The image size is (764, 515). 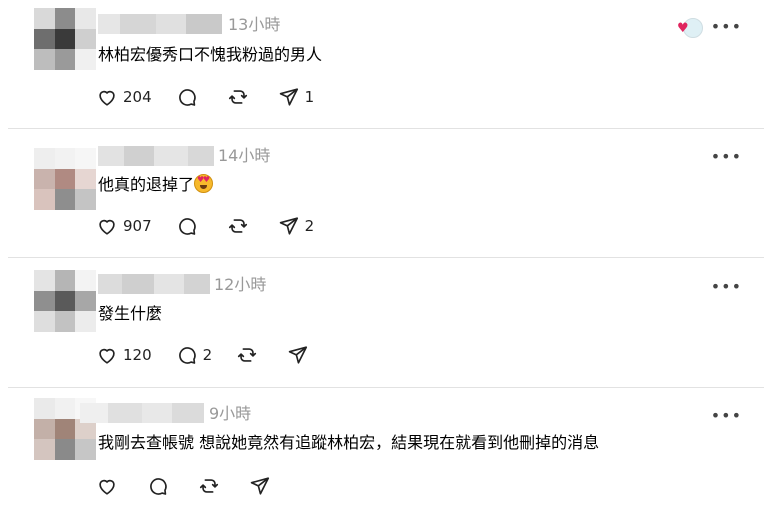 What do you see at coordinates (146, 184) in the screenshot?
I see `post-text-content: 他真的退掉了` at bounding box center [146, 184].